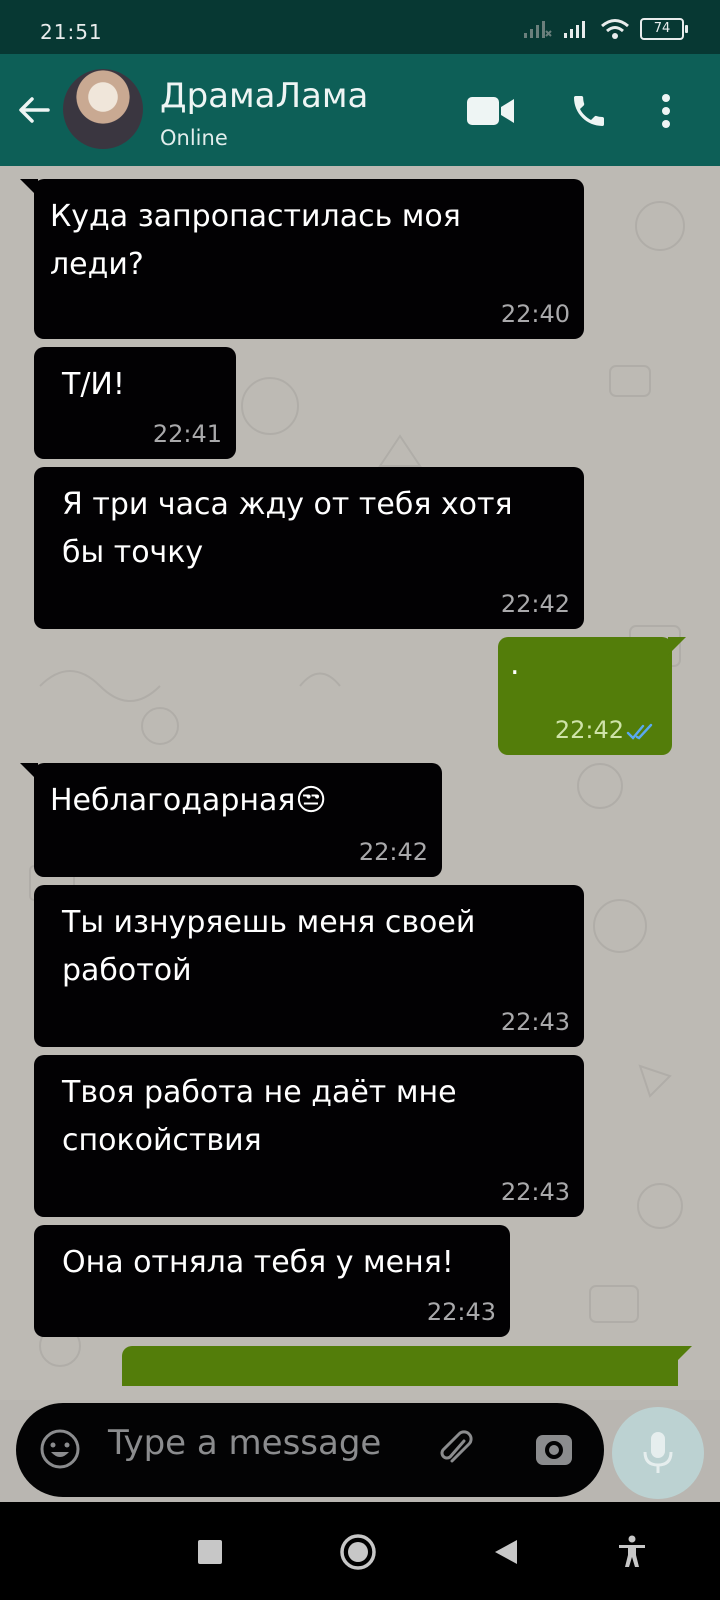 The image size is (720, 1600). I want to click on message-bubble-outgoing-partial, so click(407, 1366).